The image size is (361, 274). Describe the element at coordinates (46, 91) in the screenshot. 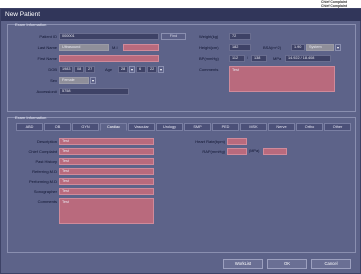

I see `accession-label: Accession#` at that location.